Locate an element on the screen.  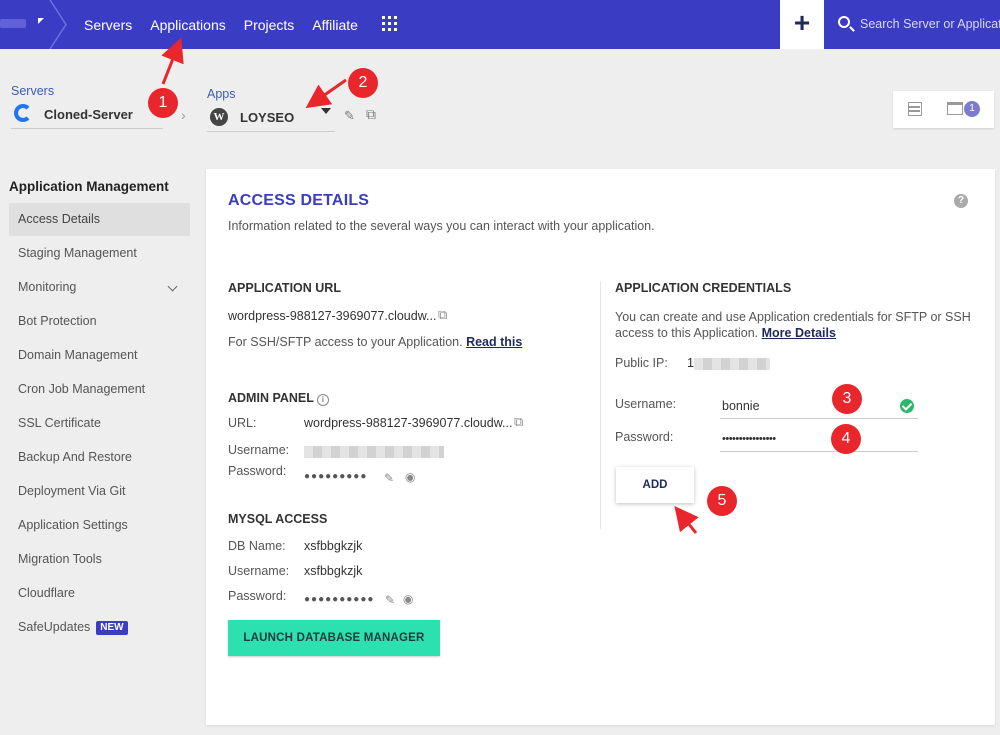
breadcrumb-chevron-icon is located at coordinates (58, 24).